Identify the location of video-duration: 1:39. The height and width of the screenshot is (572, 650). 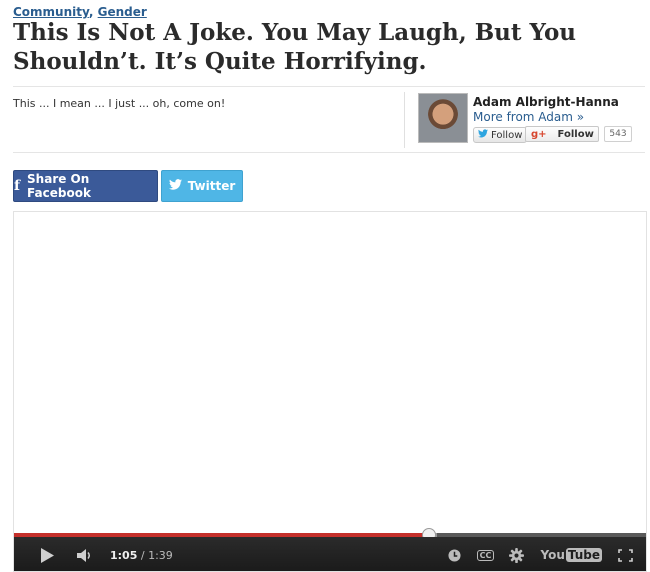
(160, 555).